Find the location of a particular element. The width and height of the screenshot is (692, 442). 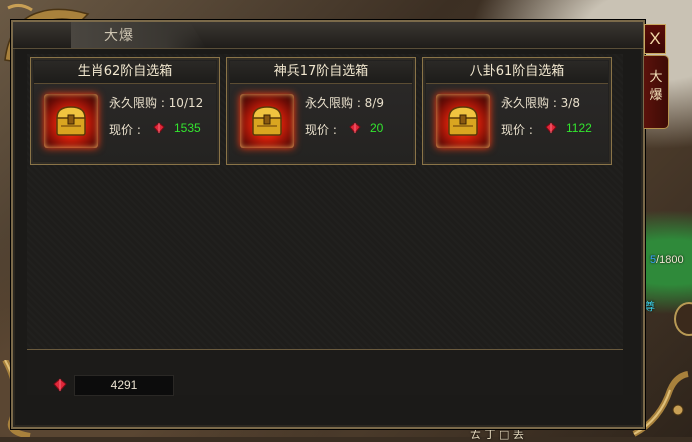

hp-text: /1800 is located at coordinates (670, 260).